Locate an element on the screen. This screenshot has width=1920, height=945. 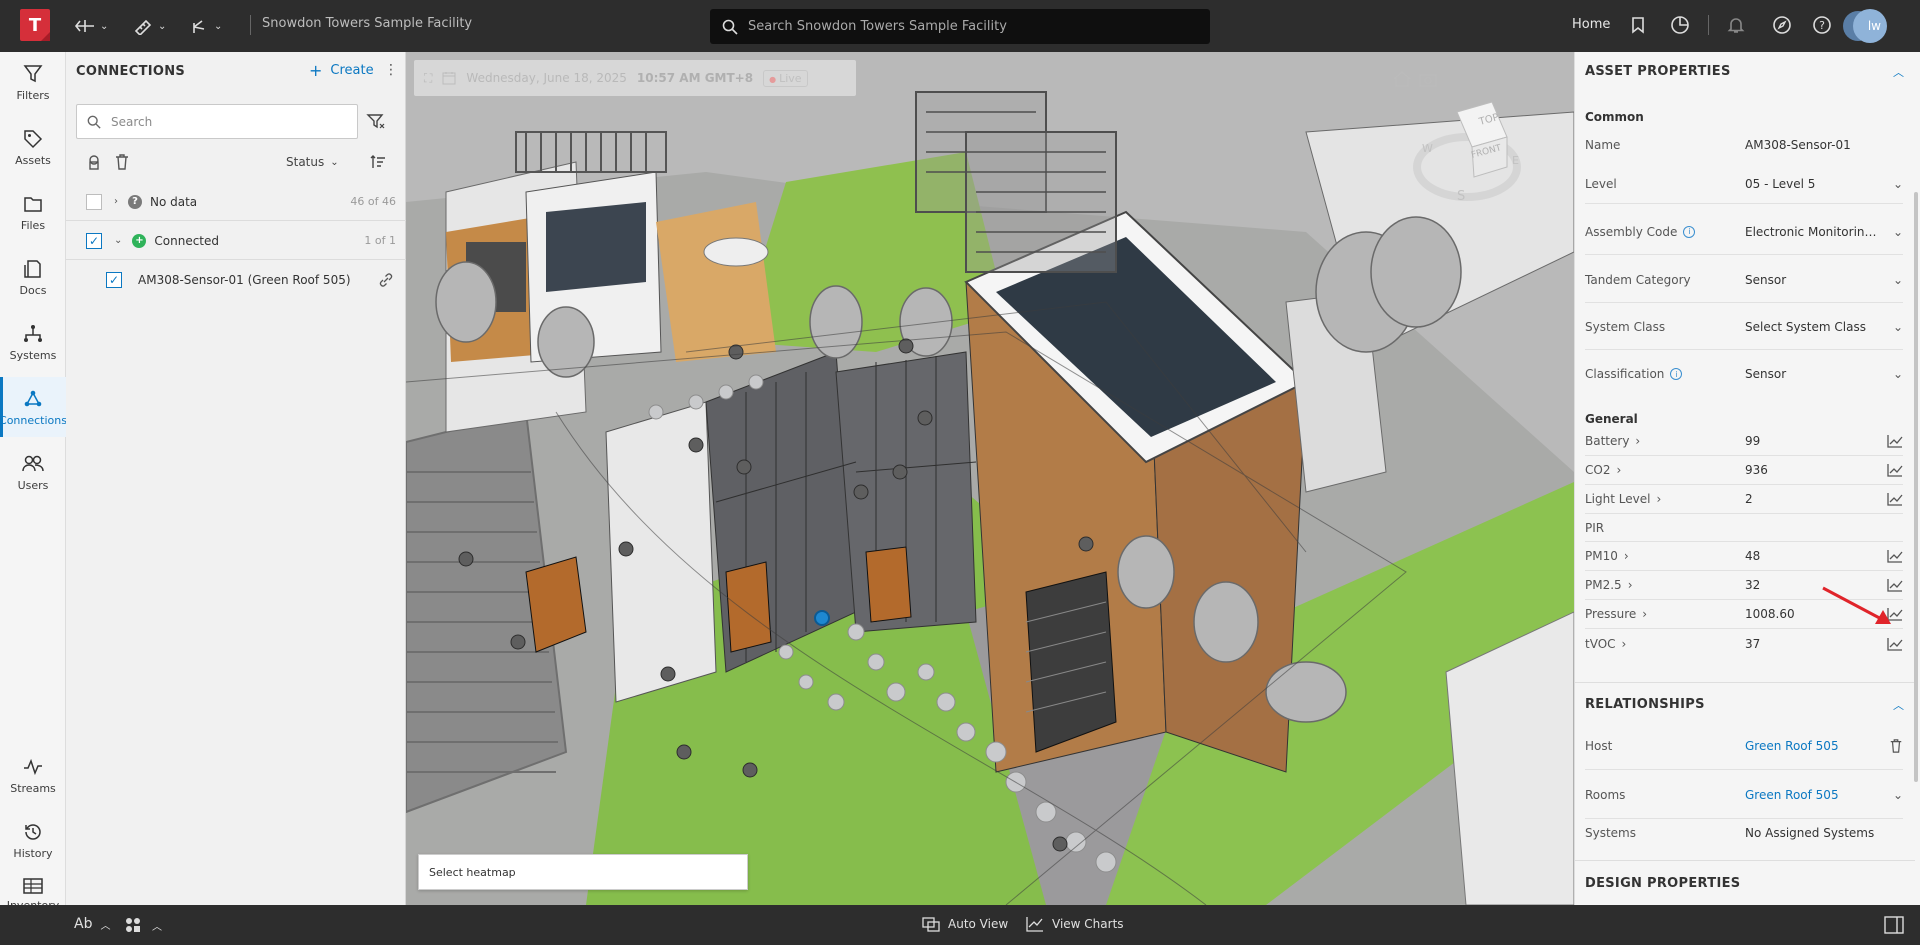
time-text: 10:57 AM GMT+8 is located at coordinates (695, 78).